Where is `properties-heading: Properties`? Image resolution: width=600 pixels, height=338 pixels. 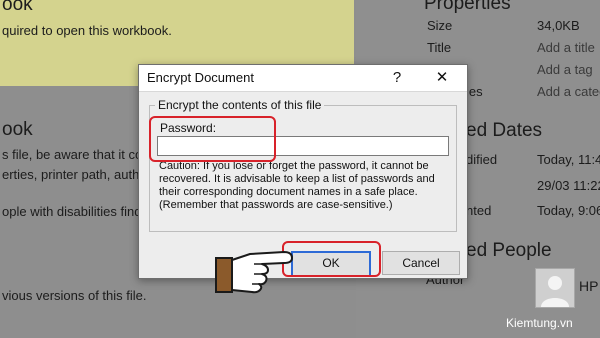
properties-heading: Properties is located at coordinates (467, 7).